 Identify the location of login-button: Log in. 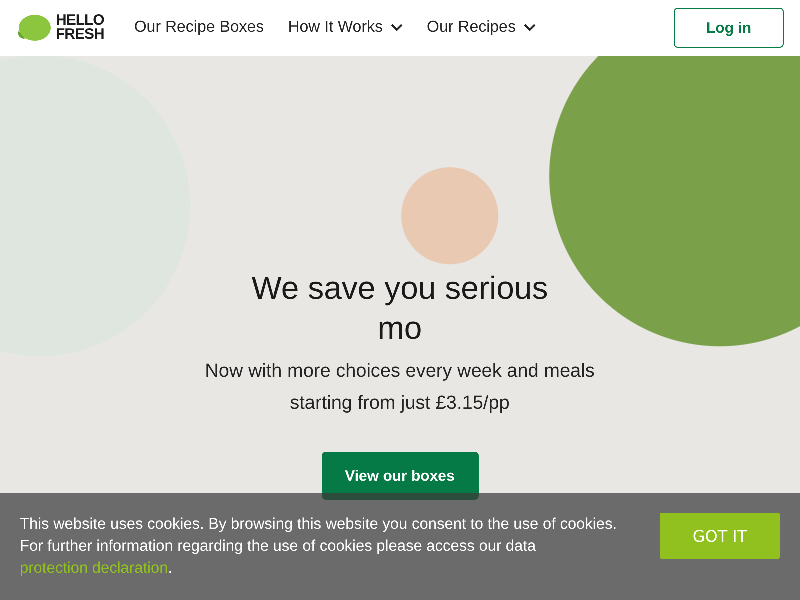
(729, 28).